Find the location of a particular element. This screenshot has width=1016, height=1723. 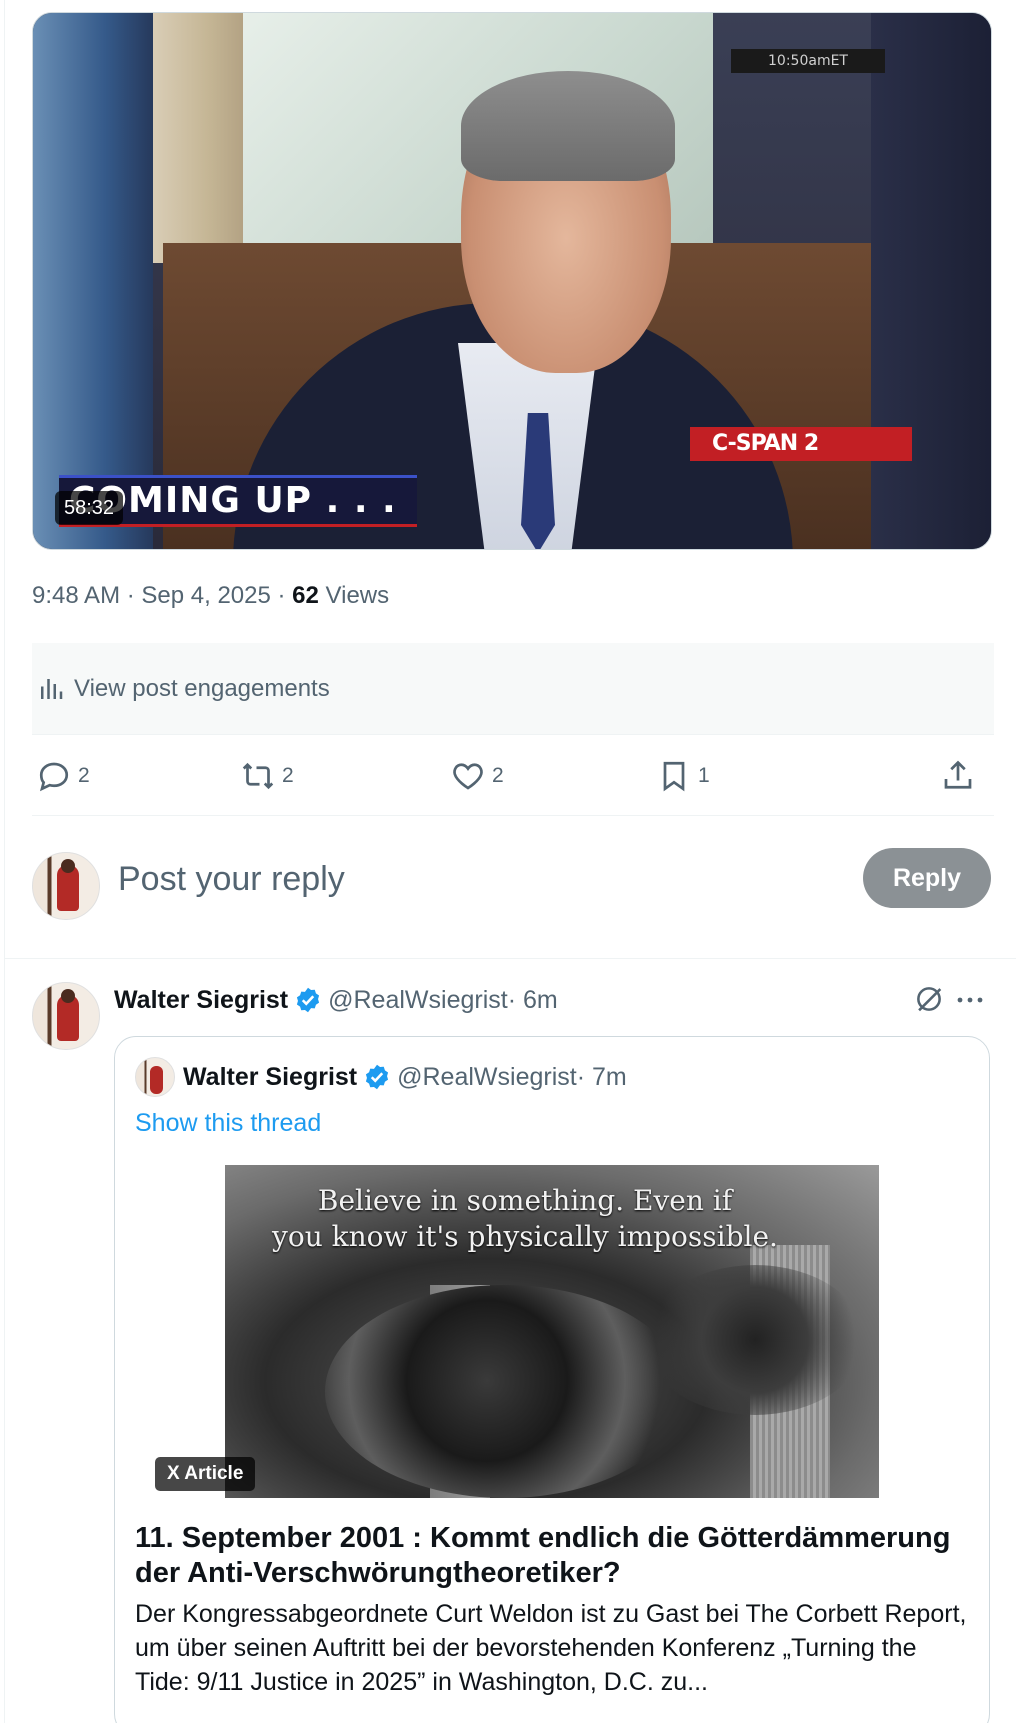

bookmark-icon is located at coordinates (674, 776).